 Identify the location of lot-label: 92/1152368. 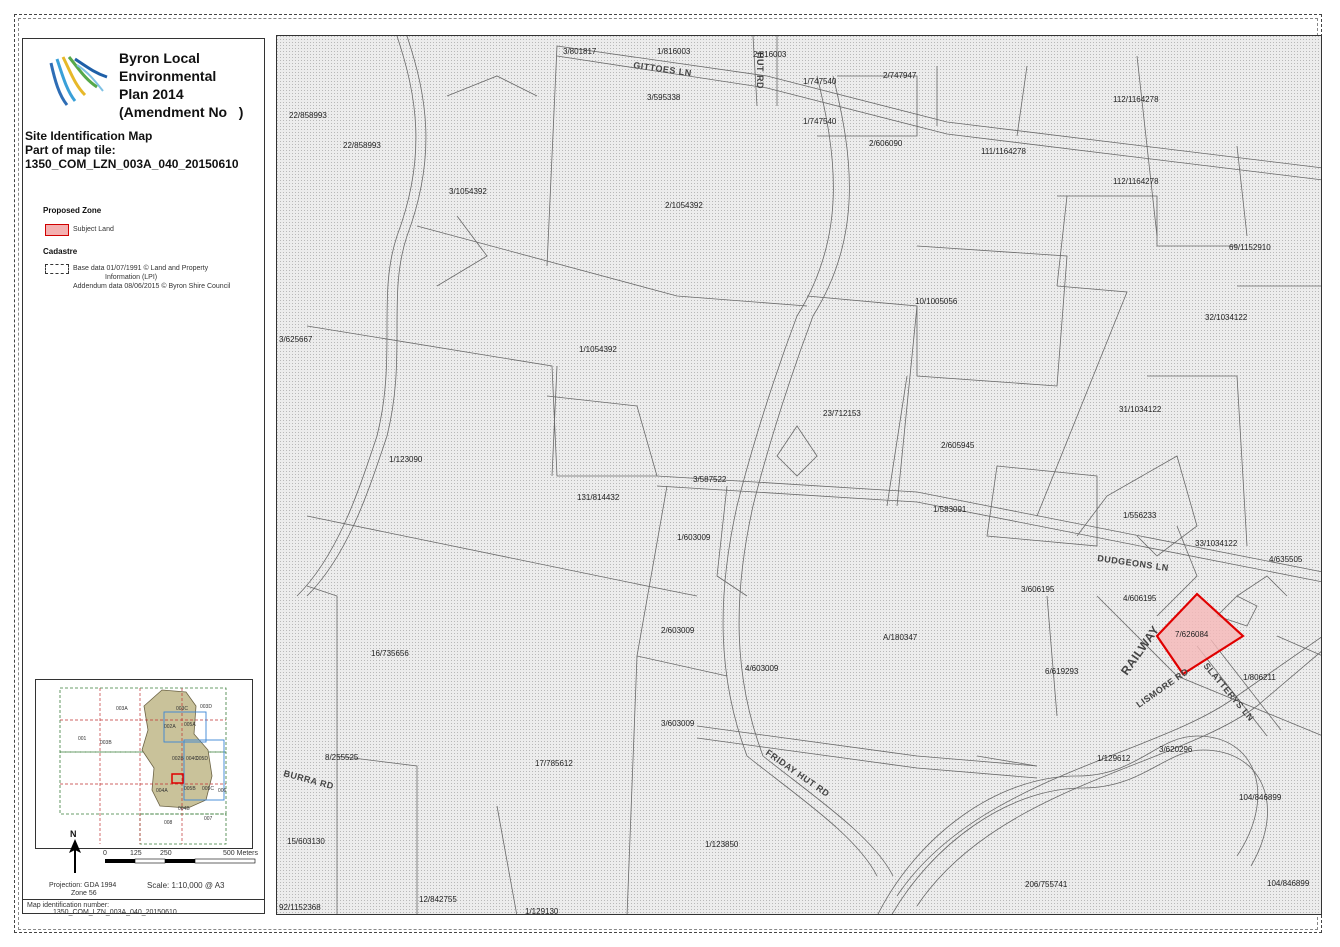
(300, 907).